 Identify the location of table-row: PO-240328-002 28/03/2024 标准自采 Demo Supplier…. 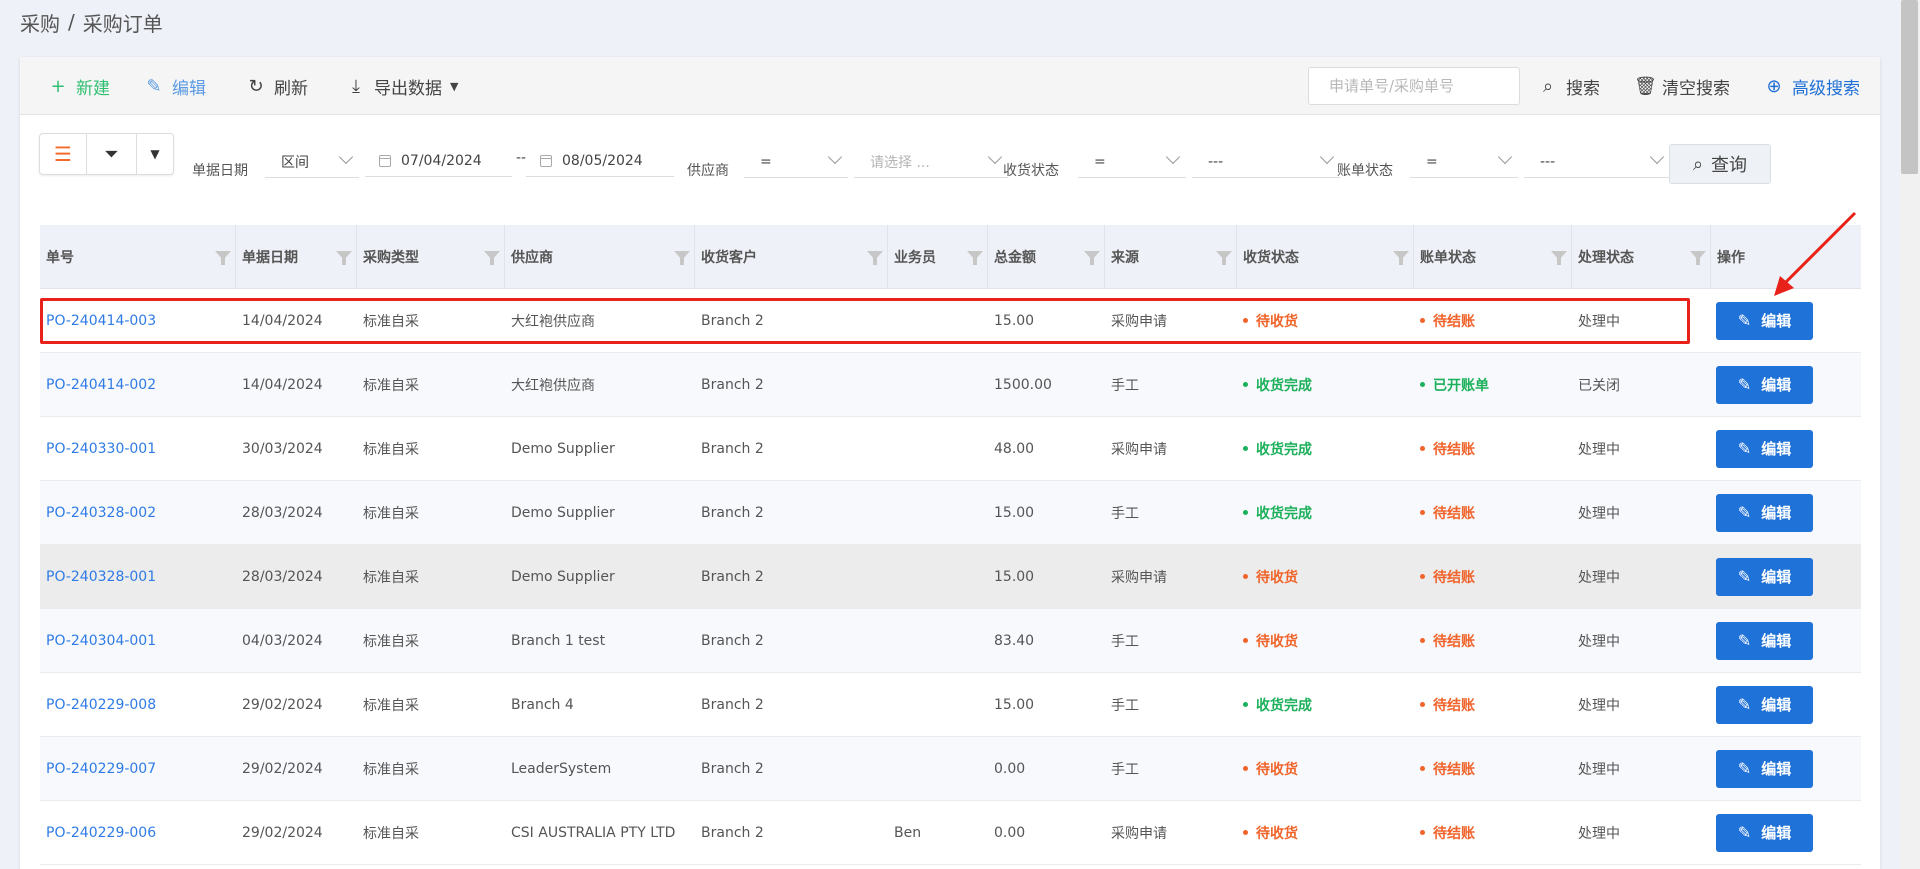
(950, 513).